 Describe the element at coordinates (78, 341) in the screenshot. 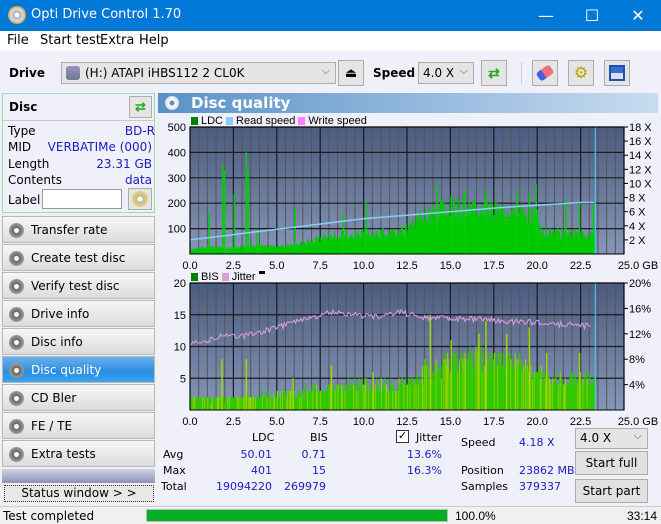

I see `nav-disc-info: Disc info` at that location.